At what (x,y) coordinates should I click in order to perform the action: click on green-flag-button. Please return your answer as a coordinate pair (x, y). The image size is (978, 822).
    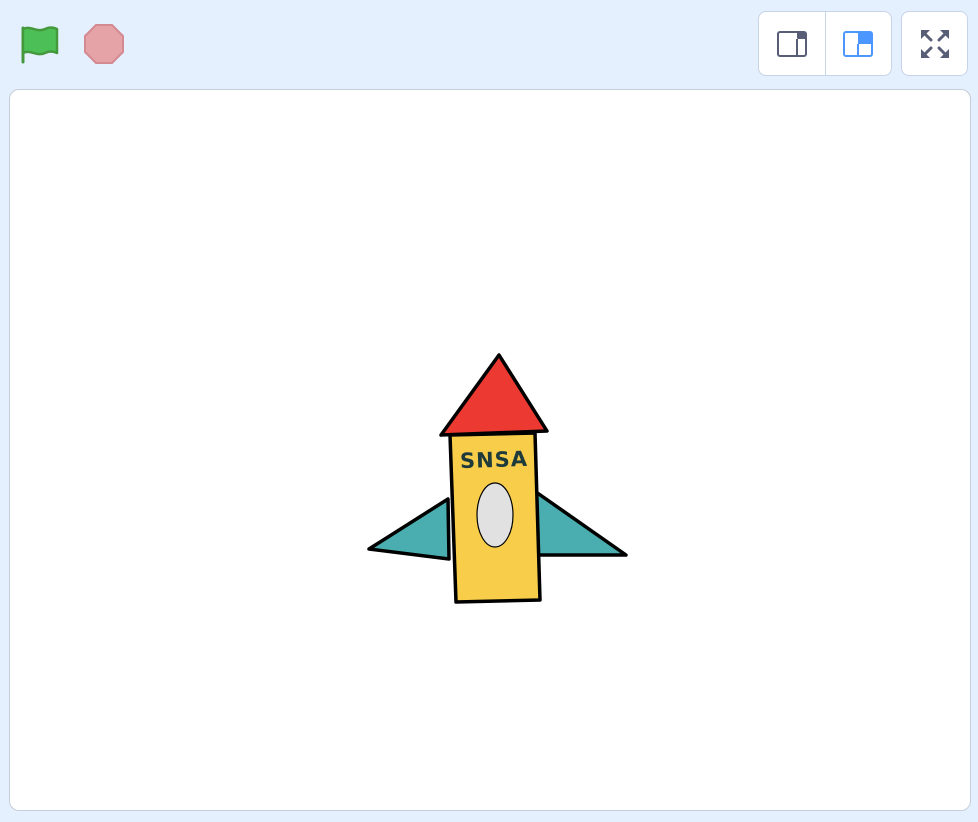
    Looking at the image, I should click on (40, 44).